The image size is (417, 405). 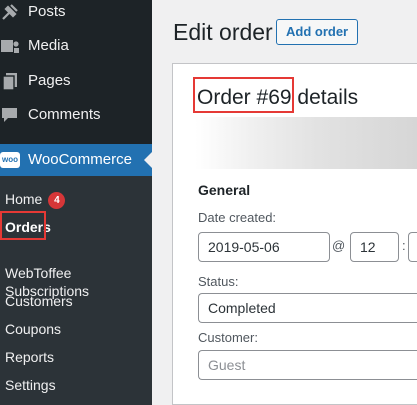 What do you see at coordinates (57, 200) in the screenshot?
I see `notification-badge: 4` at bounding box center [57, 200].